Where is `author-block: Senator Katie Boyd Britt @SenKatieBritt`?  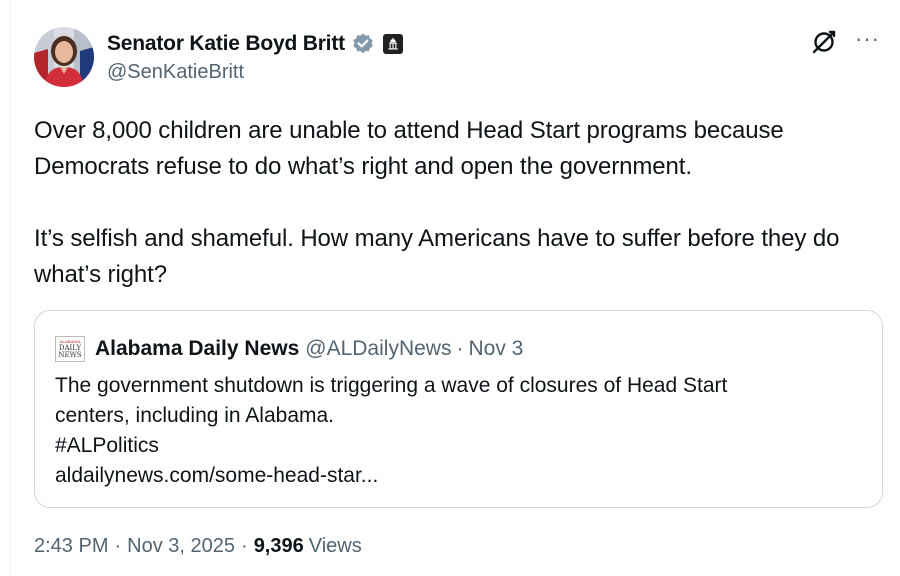
author-block: Senator Katie Boyd Britt @SenKatieBritt is located at coordinates (255, 57).